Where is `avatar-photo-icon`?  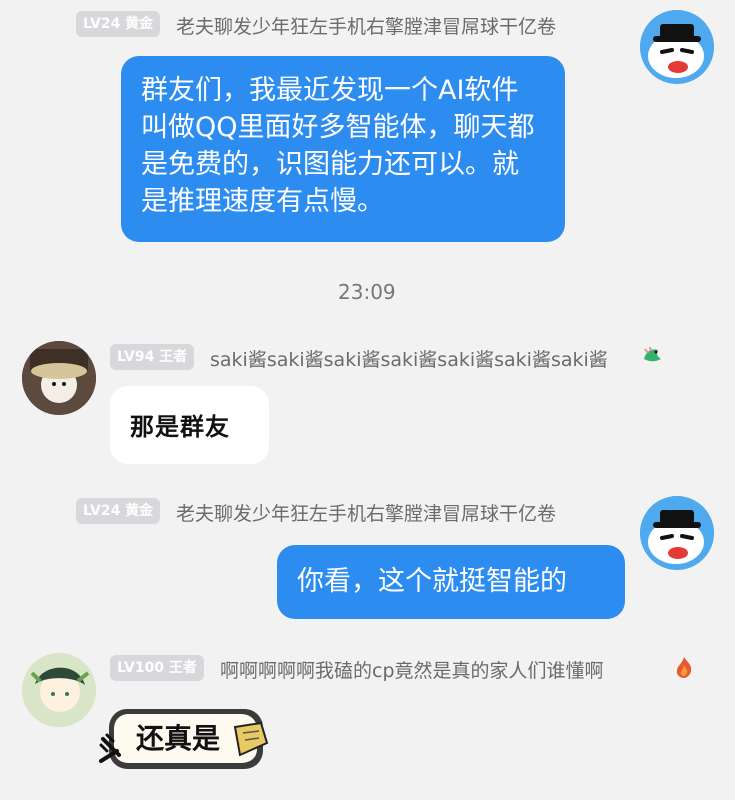 avatar-photo-icon is located at coordinates (59, 378).